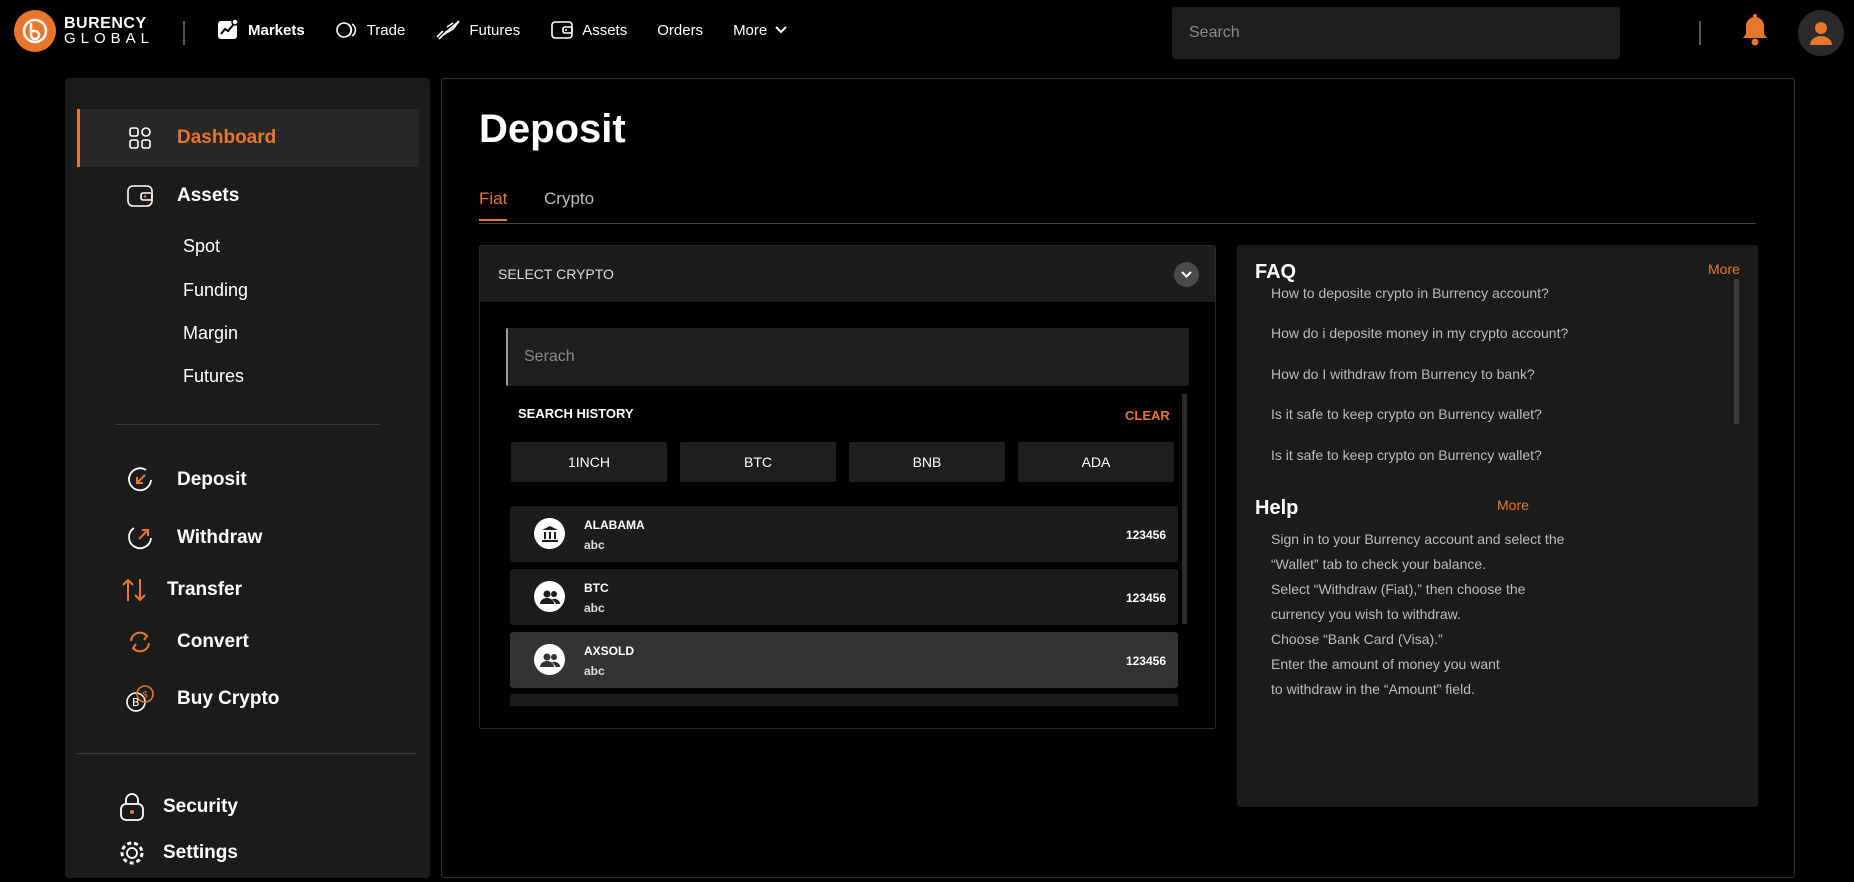  Describe the element at coordinates (184, 33) in the screenshot. I see `nav-divider` at that location.